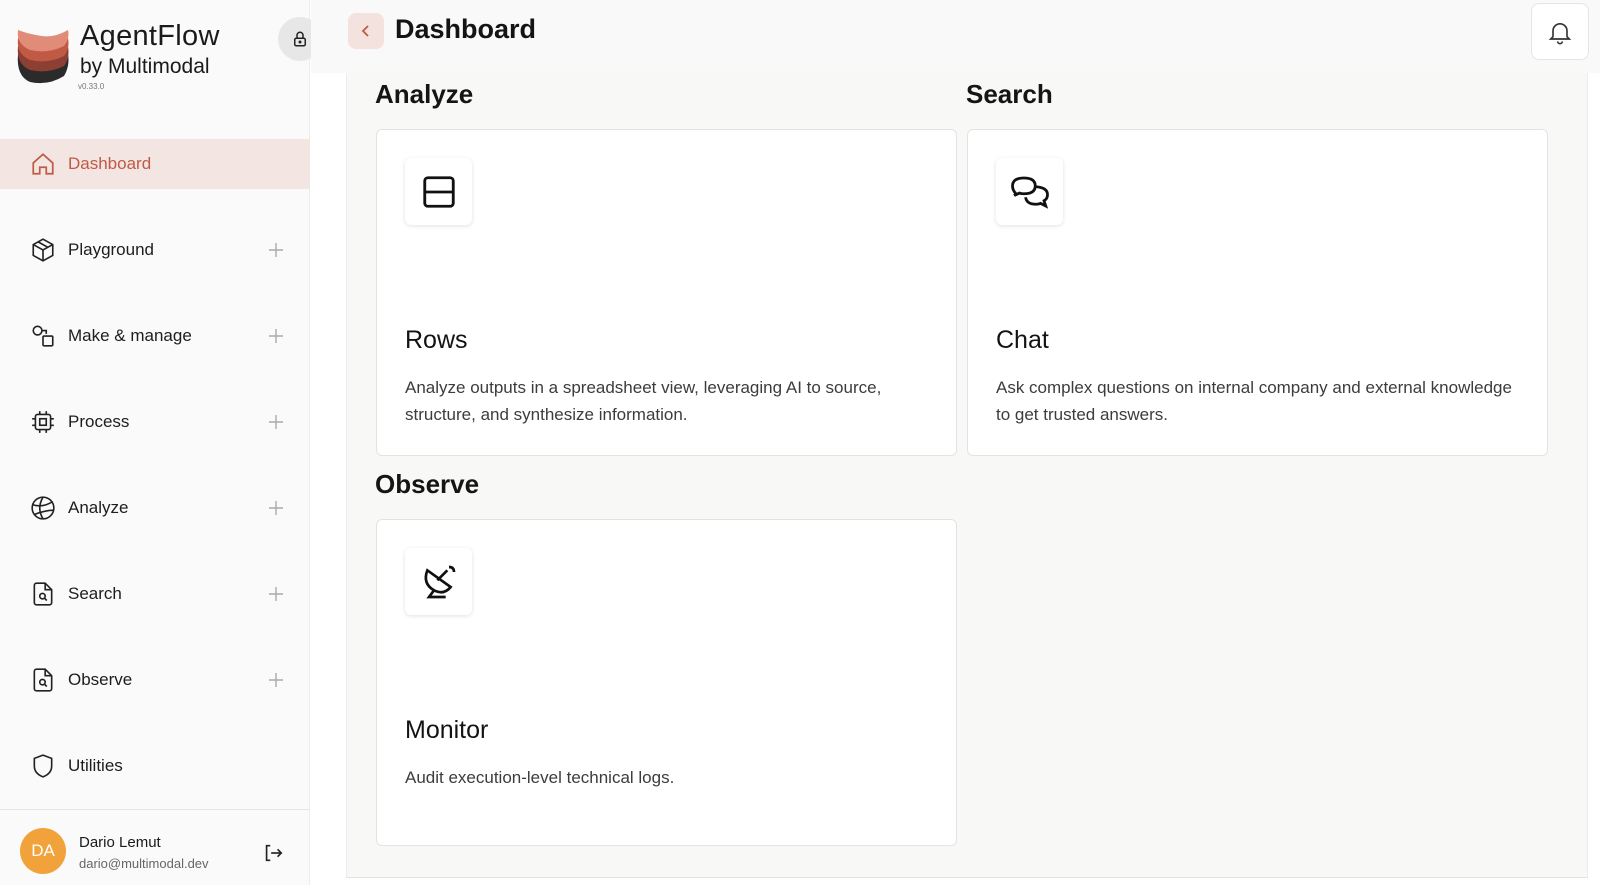 The width and height of the screenshot is (1600, 885). I want to click on top-bar: Dashboard, so click(955, 36).